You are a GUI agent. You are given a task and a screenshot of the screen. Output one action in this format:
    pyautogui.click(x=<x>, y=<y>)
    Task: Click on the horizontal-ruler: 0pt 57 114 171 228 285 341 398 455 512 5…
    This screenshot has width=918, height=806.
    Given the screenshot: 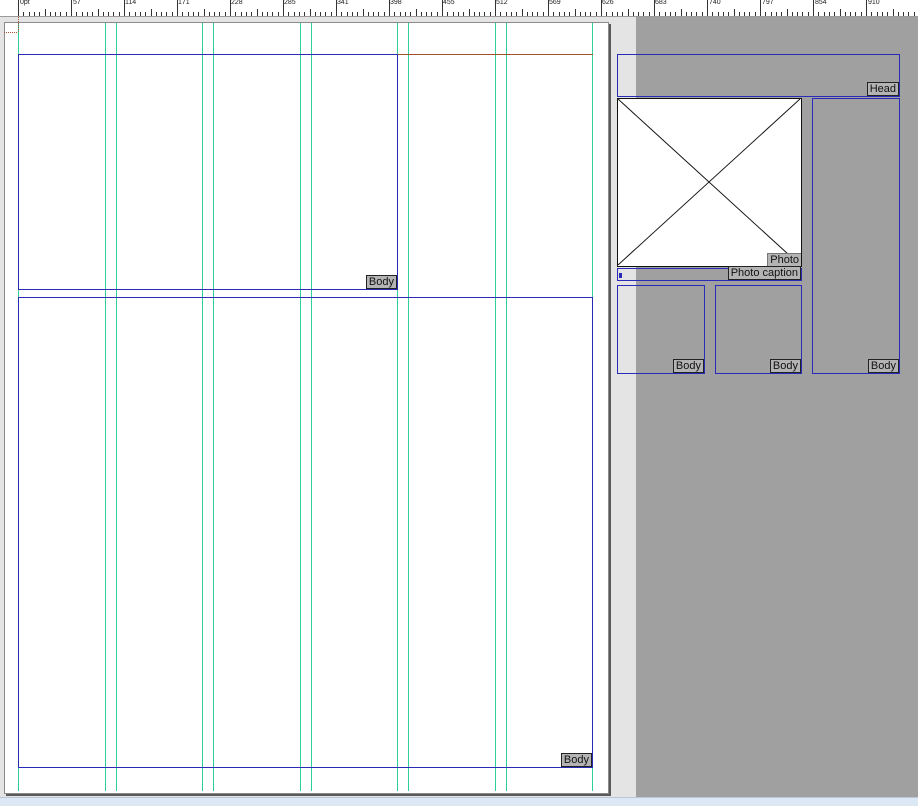 What is the action you would take?
    pyautogui.click(x=459, y=8)
    